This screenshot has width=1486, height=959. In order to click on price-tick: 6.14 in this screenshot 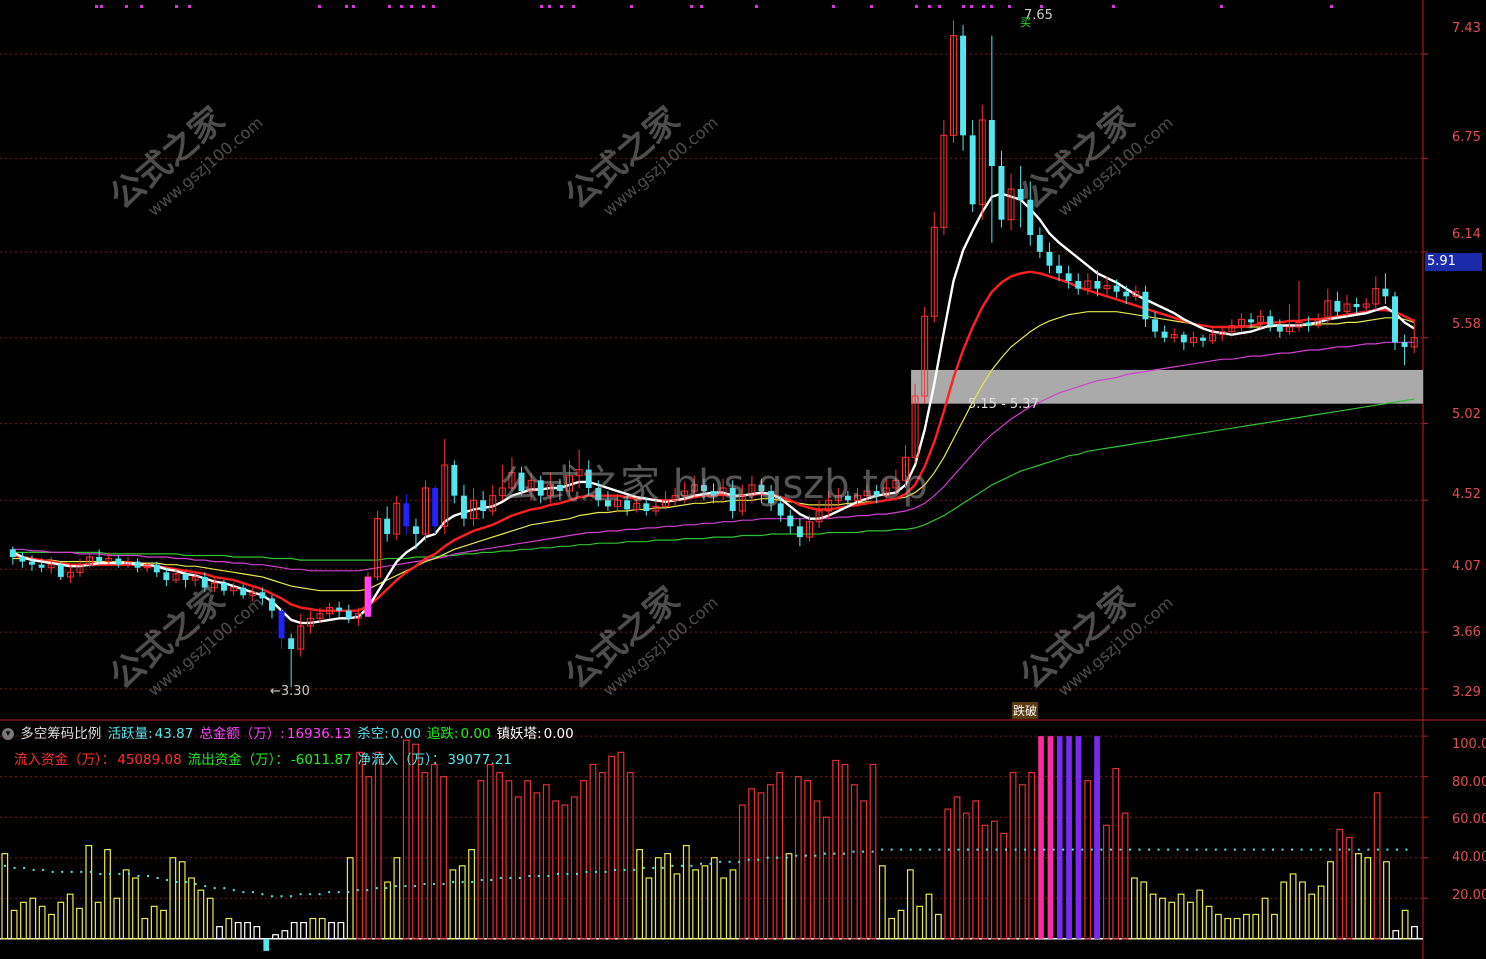, I will do `click(1466, 234)`.